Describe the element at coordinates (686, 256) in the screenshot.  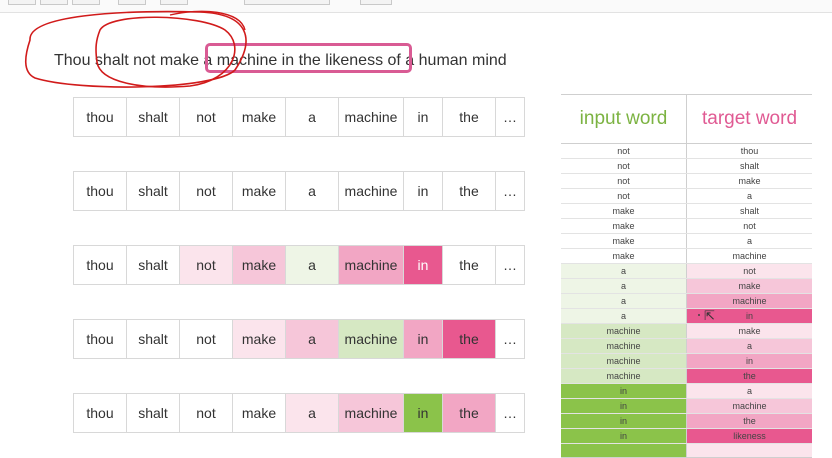
I see `table-row: make machine` at that location.